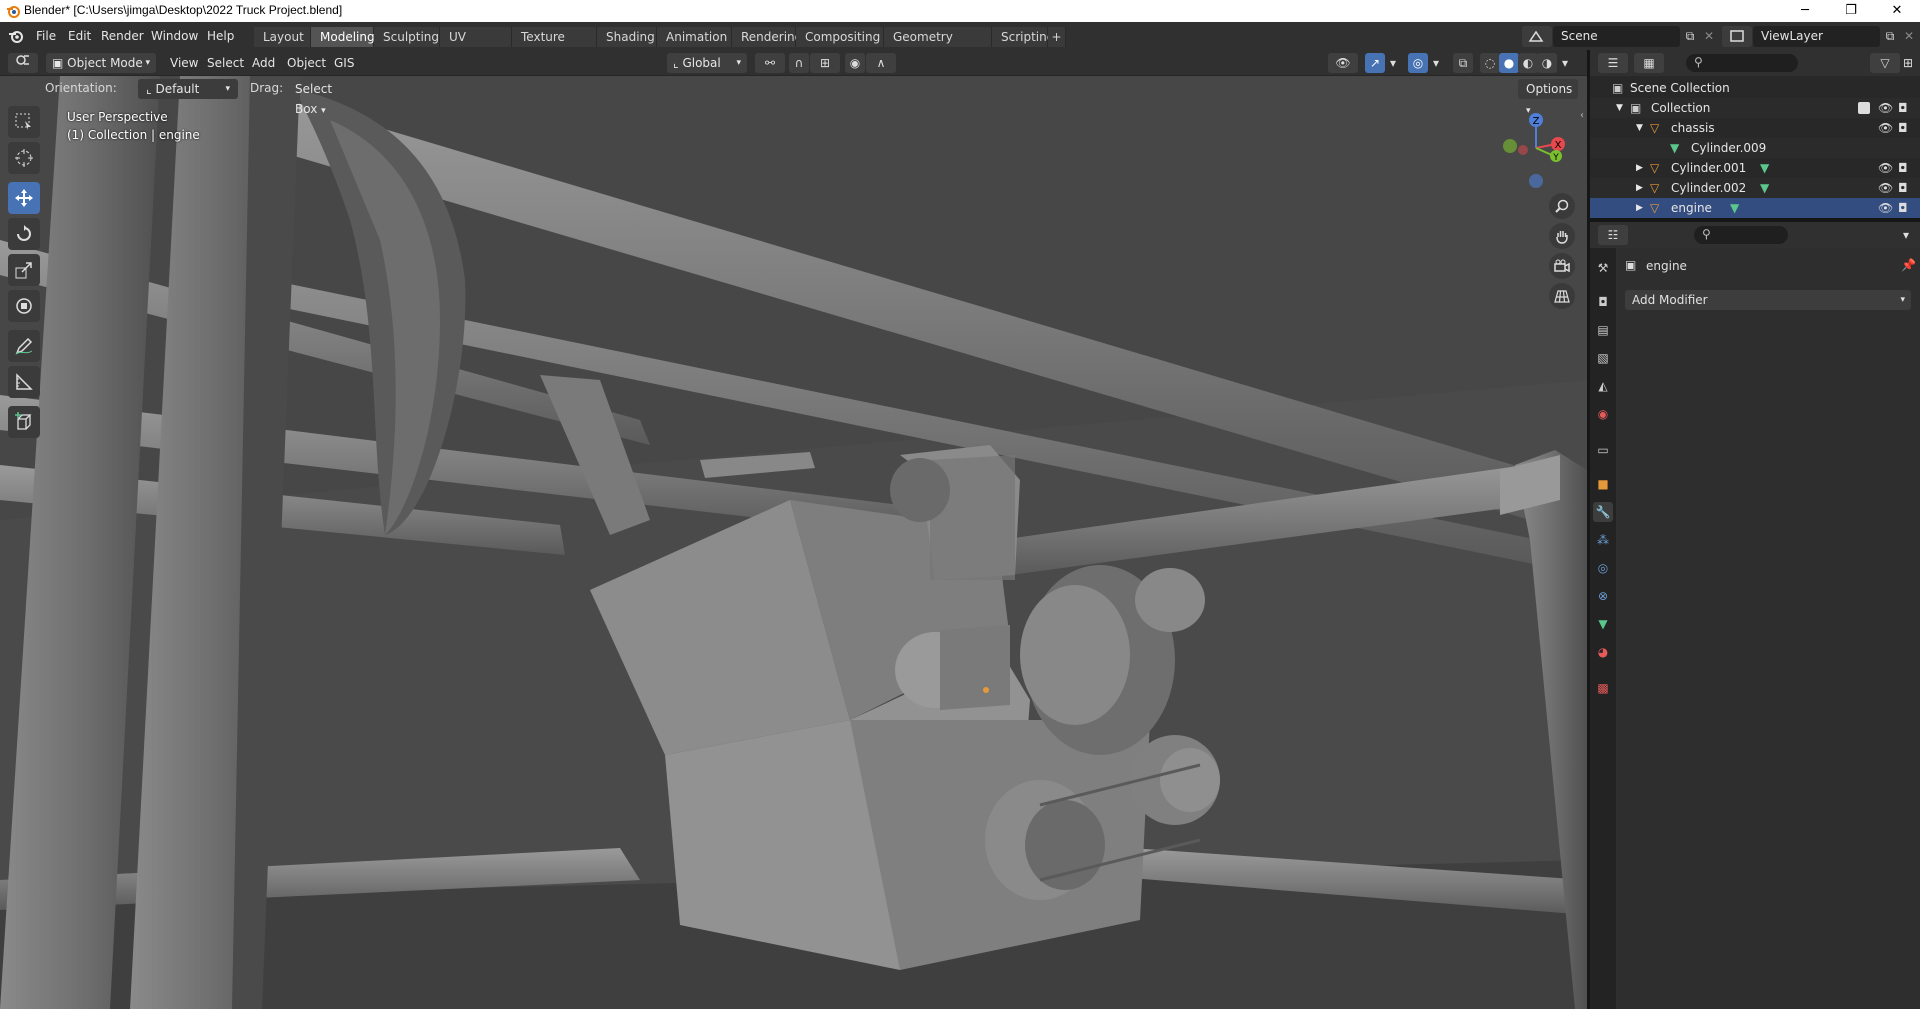 This screenshot has width=1920, height=1009. Describe the element at coordinates (1616, 36) in the screenshot. I see `scene-name-field: Scene` at that location.